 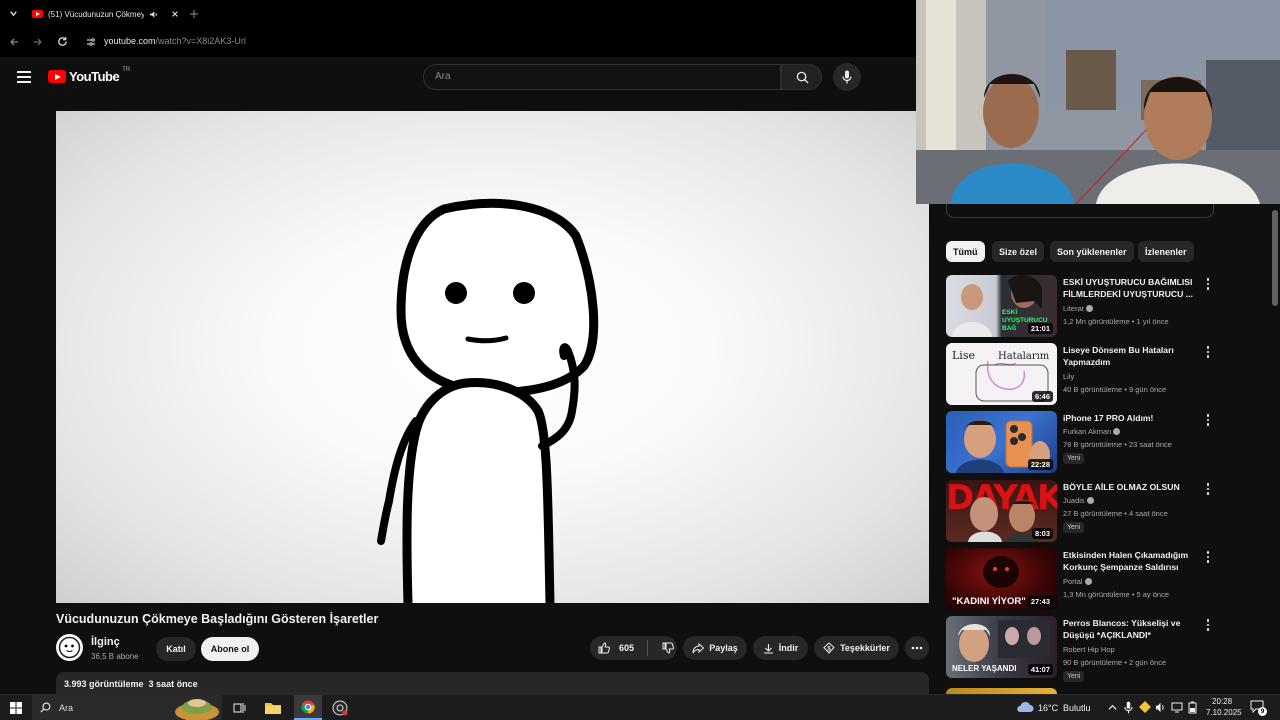 What do you see at coordinates (984, 668) in the screenshot?
I see `thumbnail-caption: NELER YAŞANDI` at bounding box center [984, 668].